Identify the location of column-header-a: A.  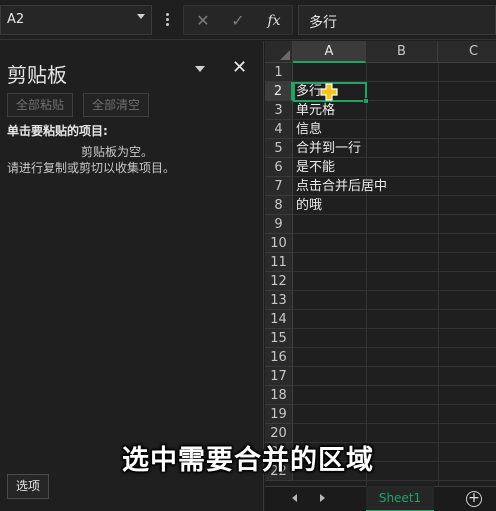
(329, 52).